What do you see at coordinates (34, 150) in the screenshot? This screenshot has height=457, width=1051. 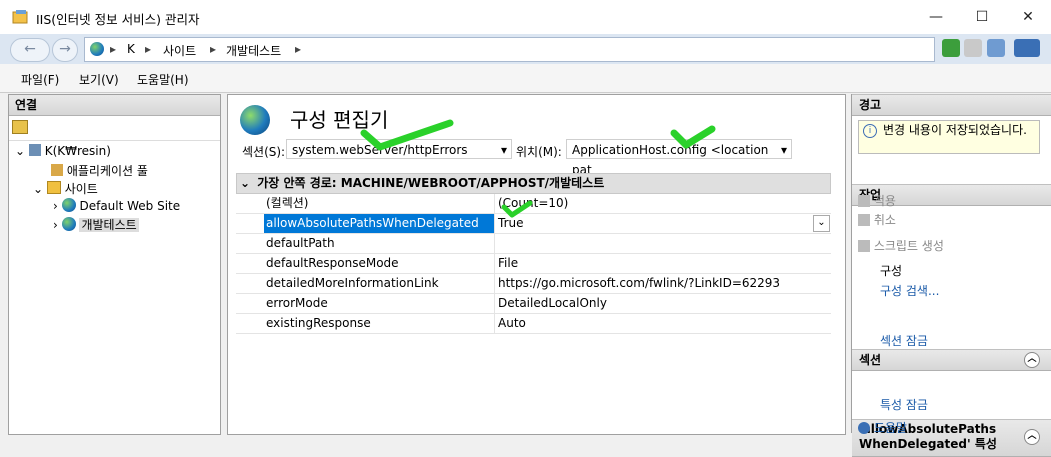 I see `server-icon` at bounding box center [34, 150].